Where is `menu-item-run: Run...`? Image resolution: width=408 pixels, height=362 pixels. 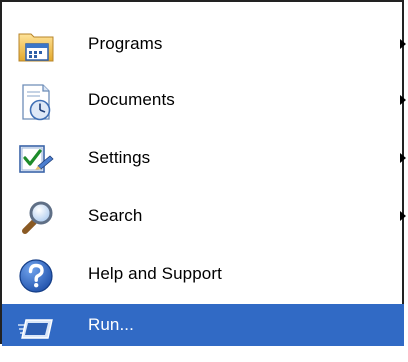
menu-item-run: Run... is located at coordinates (203, 325).